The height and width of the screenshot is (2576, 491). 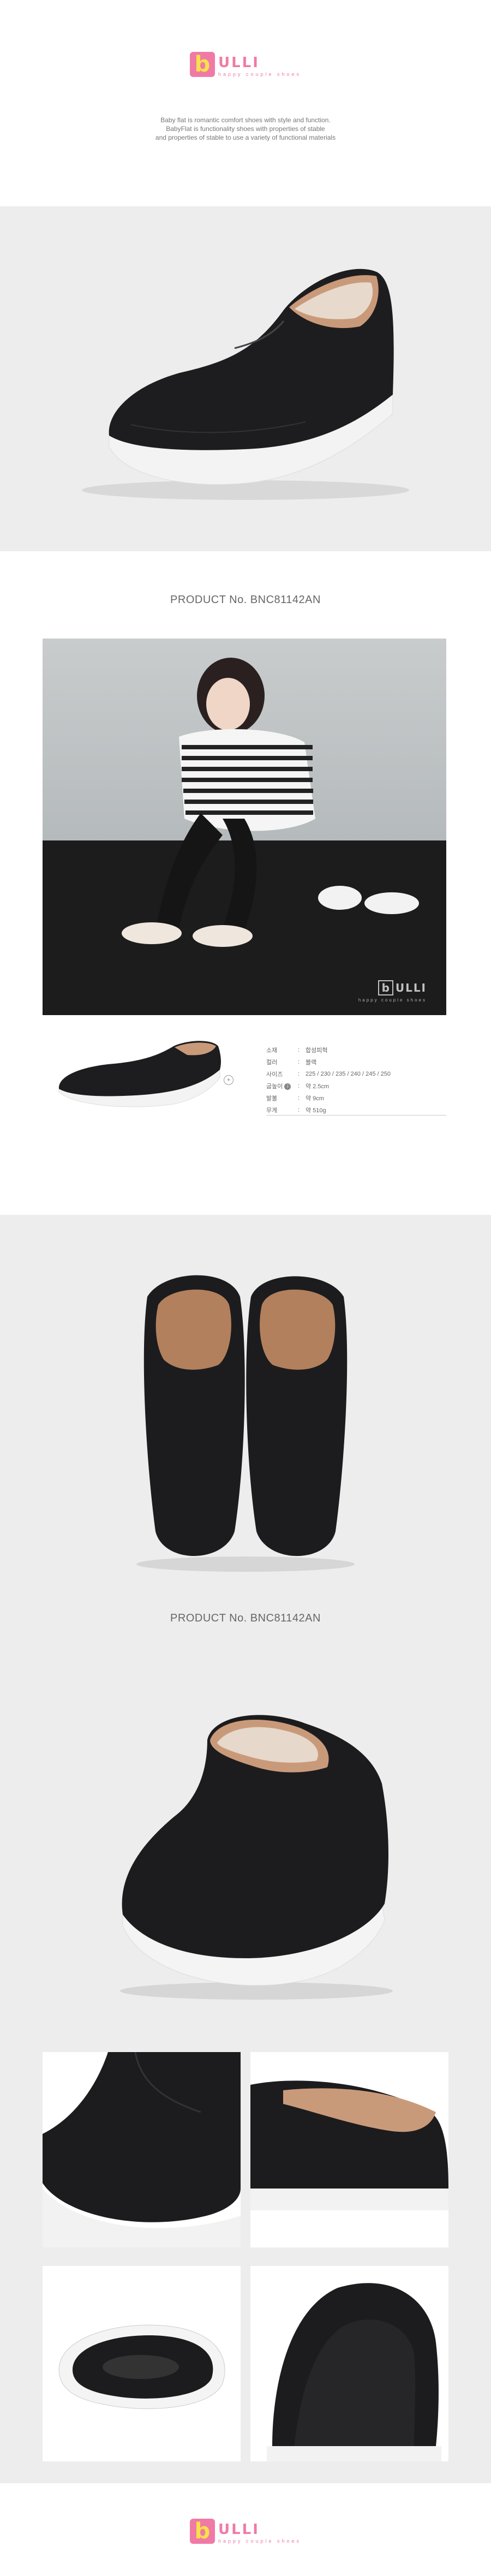 I want to click on zoom-icon: +, so click(x=229, y=1080).